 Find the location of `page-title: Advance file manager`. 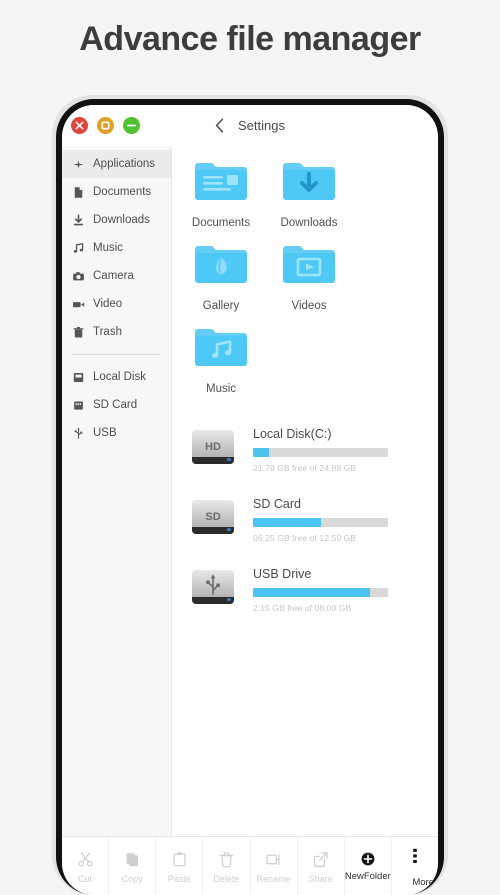

page-title: Advance file manager is located at coordinates (250, 39).